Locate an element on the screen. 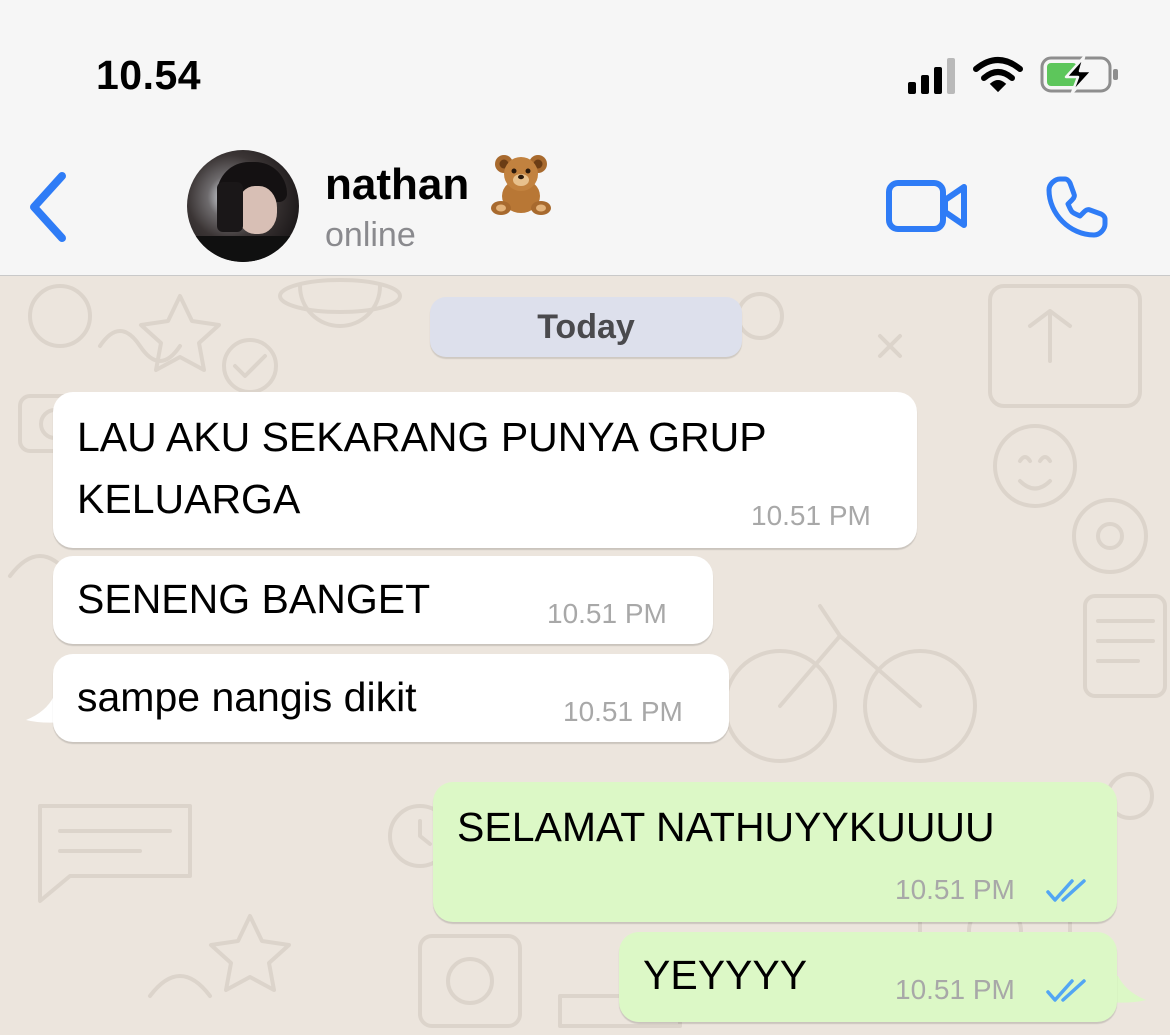 This screenshot has height=1035, width=1170. teddy-bear-icon is located at coordinates (521, 185).